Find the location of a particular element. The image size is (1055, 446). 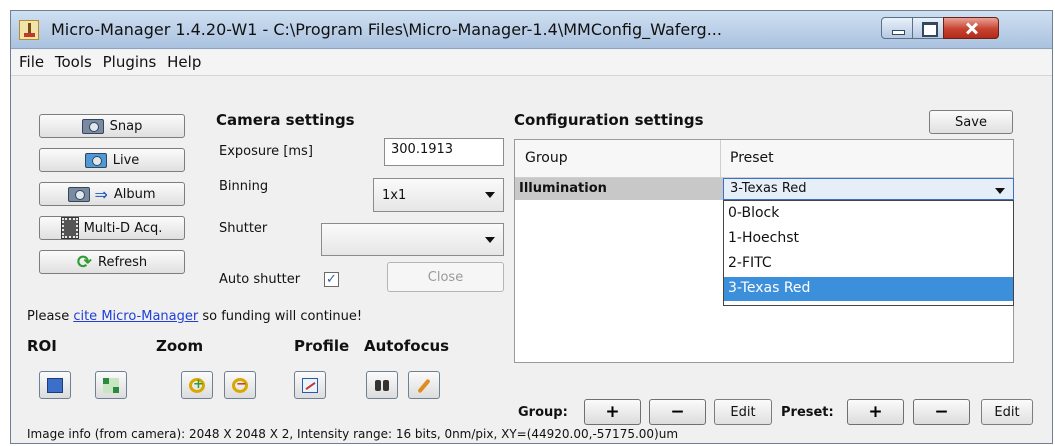

binoculars-icon is located at coordinates (382, 385).